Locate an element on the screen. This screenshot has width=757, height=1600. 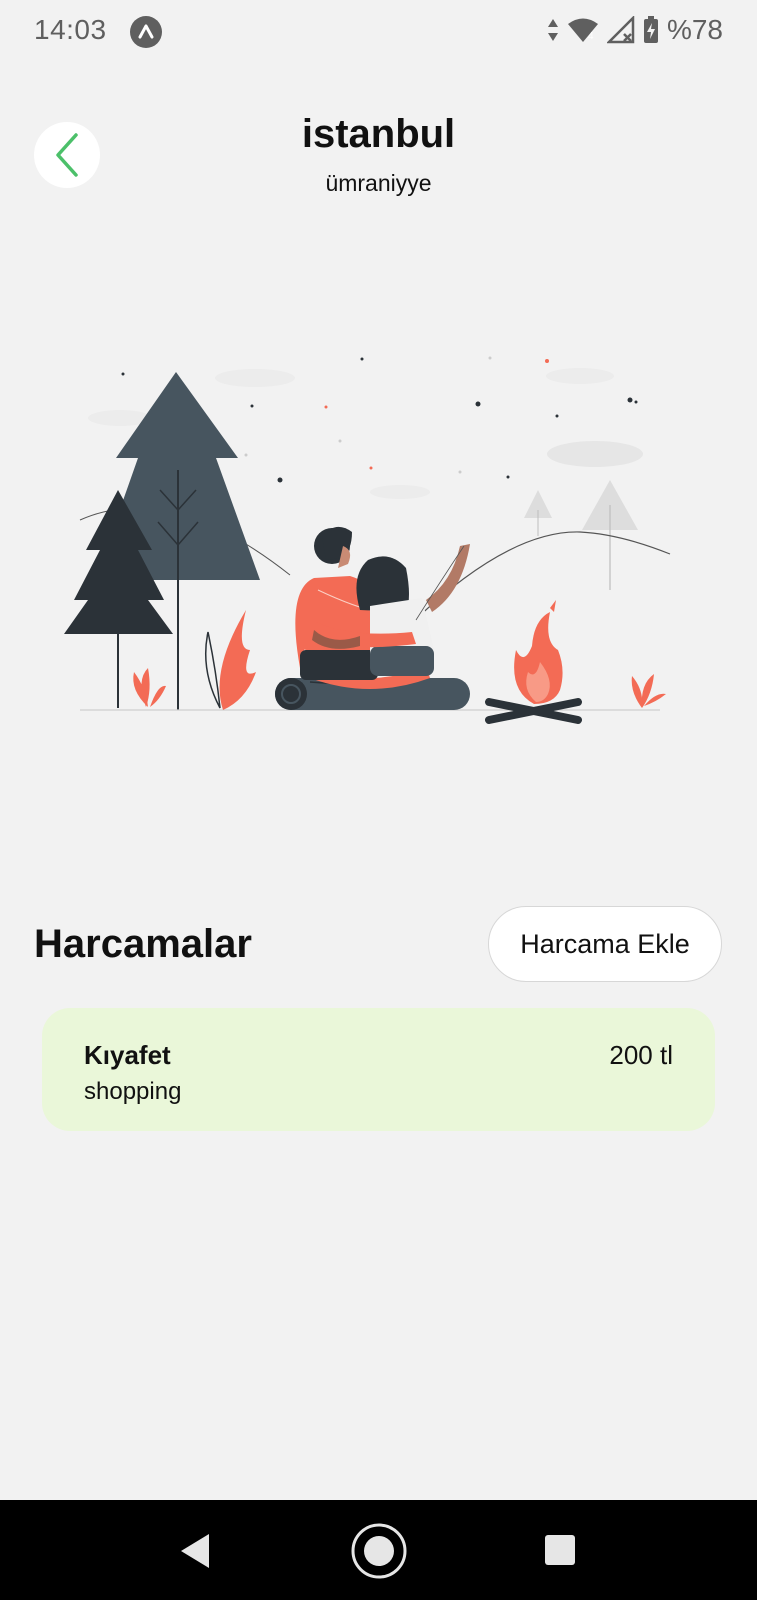
back-triangle-icon is located at coordinates (195, 1551).